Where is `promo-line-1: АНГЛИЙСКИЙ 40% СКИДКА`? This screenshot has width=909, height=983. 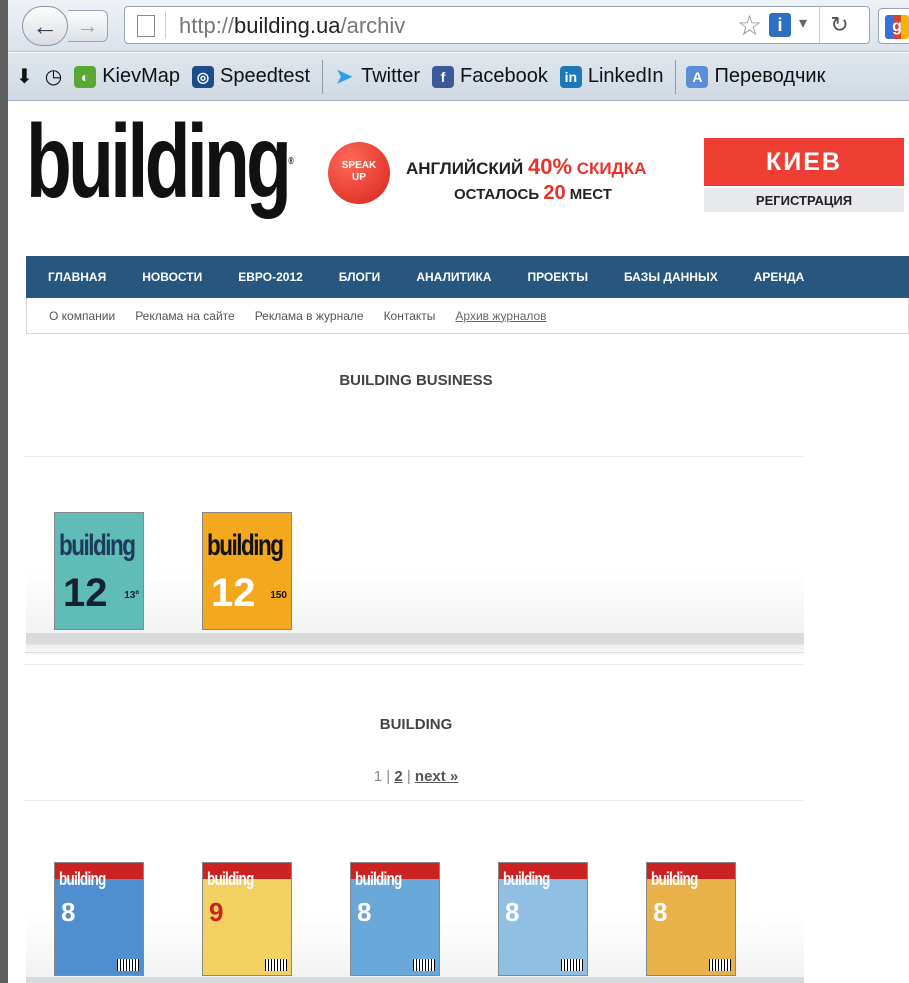
promo-line-1: АНГЛИЙСКИЙ 40% СКИДКА is located at coordinates (526, 166).